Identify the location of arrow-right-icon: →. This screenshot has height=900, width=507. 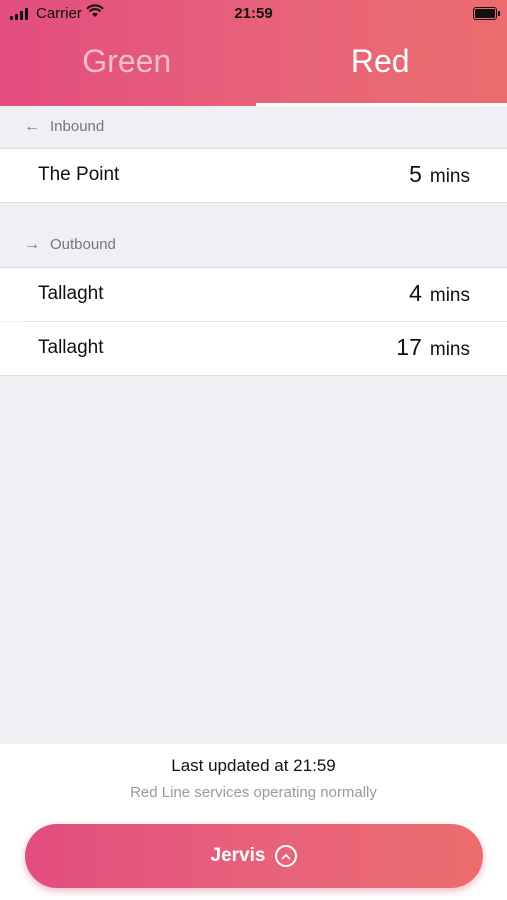
(32, 244).